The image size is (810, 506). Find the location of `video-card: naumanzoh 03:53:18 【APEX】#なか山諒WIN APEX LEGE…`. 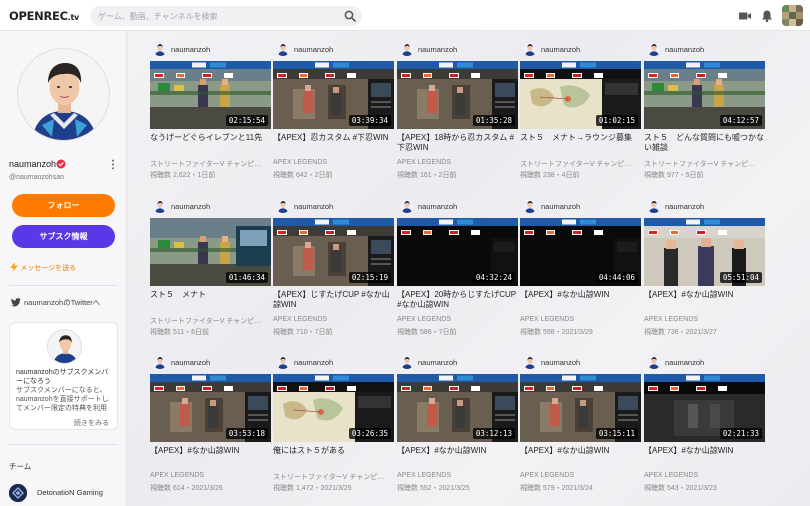

video-card: naumanzoh 03:53:18 【APEX】#なか山諒WIN APEX LEGE… is located at coordinates (211, 430).